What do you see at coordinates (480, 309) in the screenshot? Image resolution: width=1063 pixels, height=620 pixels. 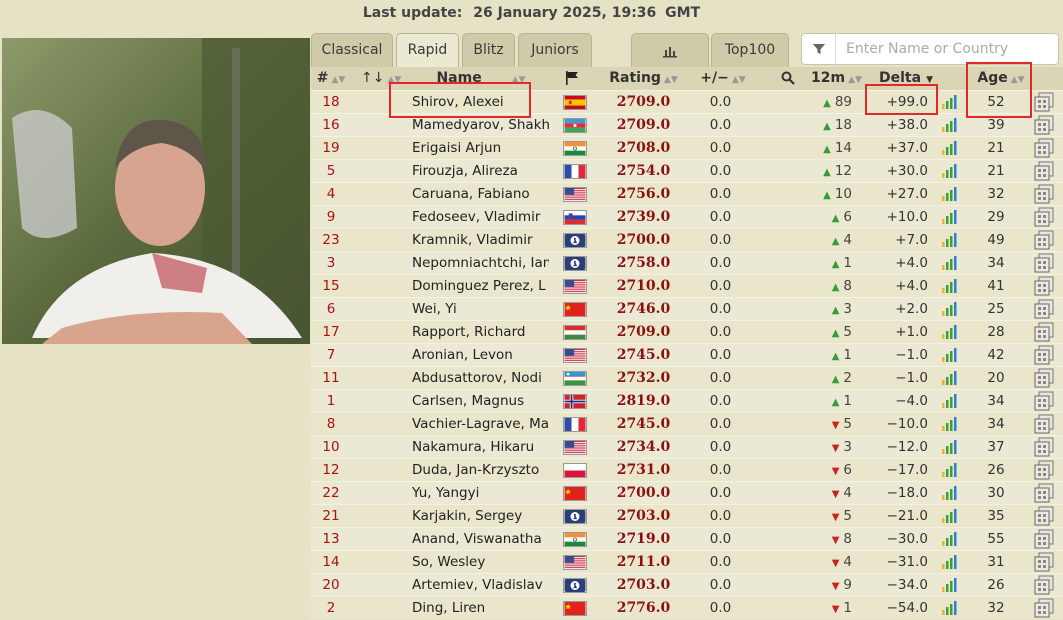 I see `player-name-link: Wei, Yi` at bounding box center [480, 309].